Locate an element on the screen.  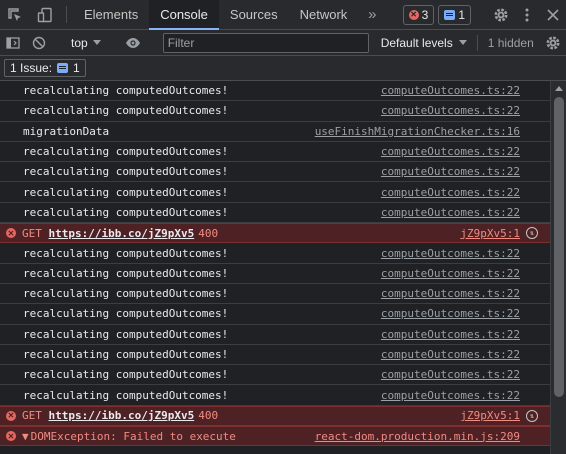
issues-label: 1 Issue: is located at coordinates (31, 68).